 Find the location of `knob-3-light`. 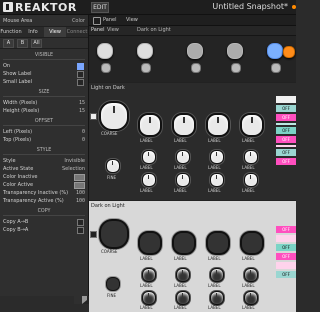

knob-3-light is located at coordinates (218, 243).